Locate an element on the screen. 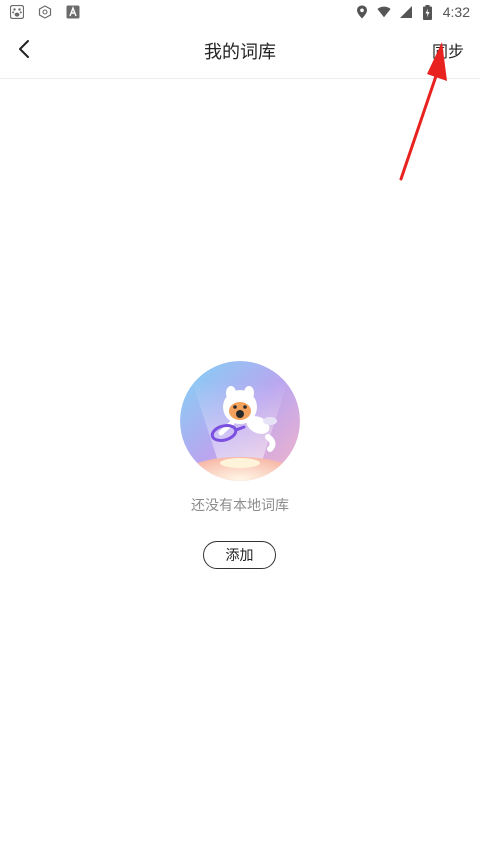 The height and width of the screenshot is (853, 480). wifi-icon is located at coordinates (384, 12).